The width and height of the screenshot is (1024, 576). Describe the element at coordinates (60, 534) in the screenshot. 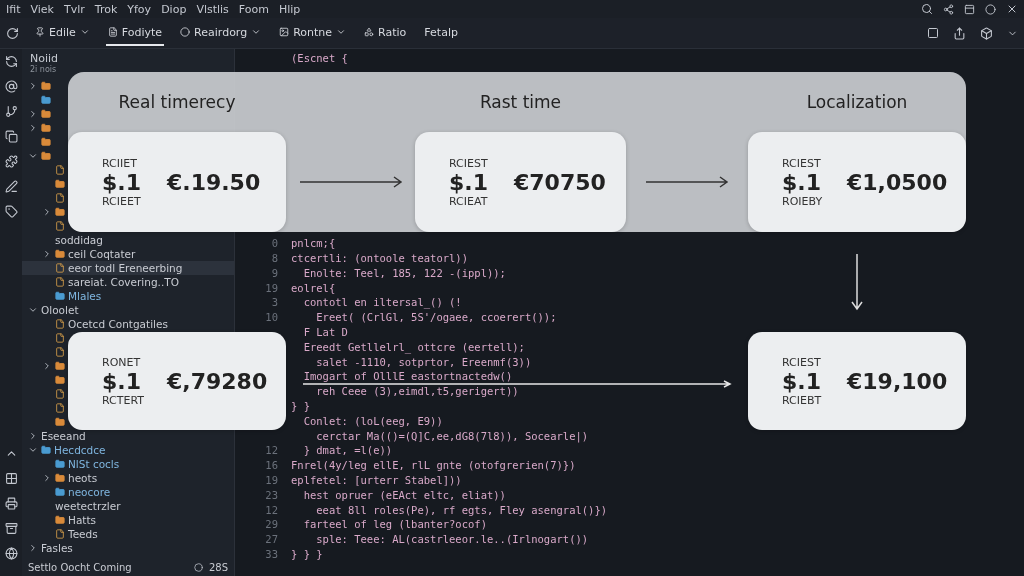

I see `tree-item: Teeds` at that location.